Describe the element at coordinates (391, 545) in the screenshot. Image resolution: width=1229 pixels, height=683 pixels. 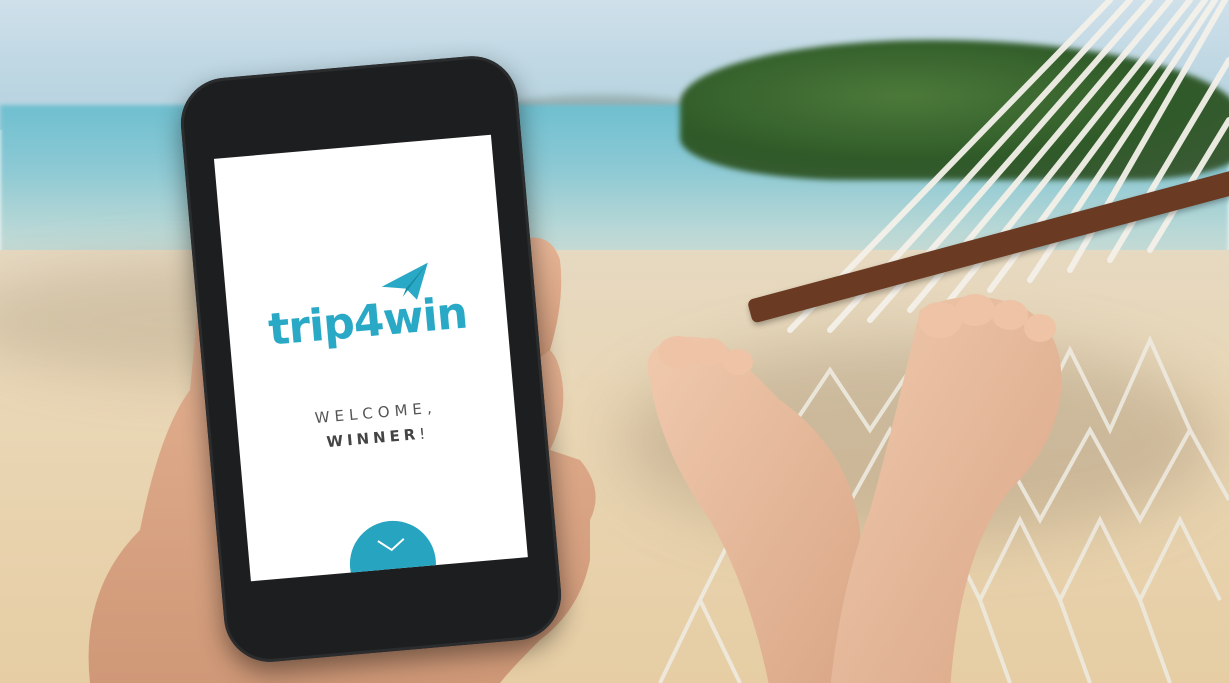
I see `chevron-down-icon` at that location.